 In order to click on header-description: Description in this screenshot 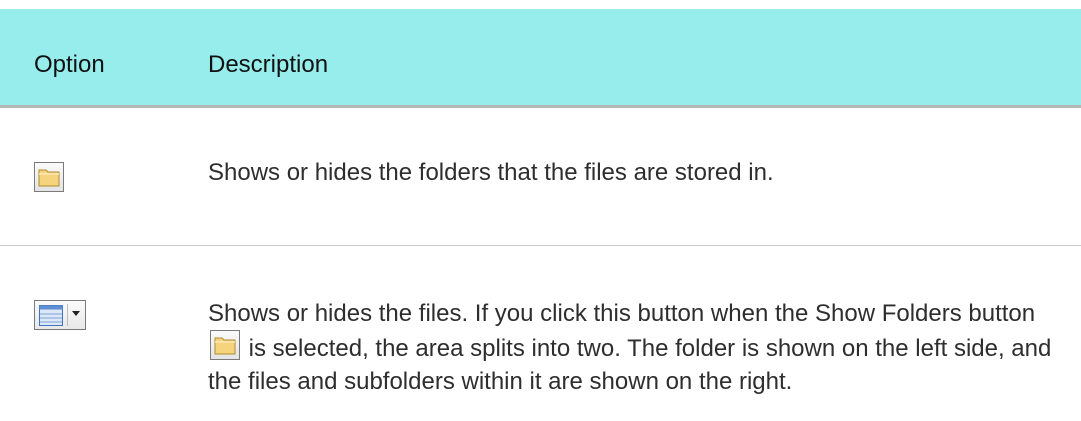, I will do `click(268, 64)`.